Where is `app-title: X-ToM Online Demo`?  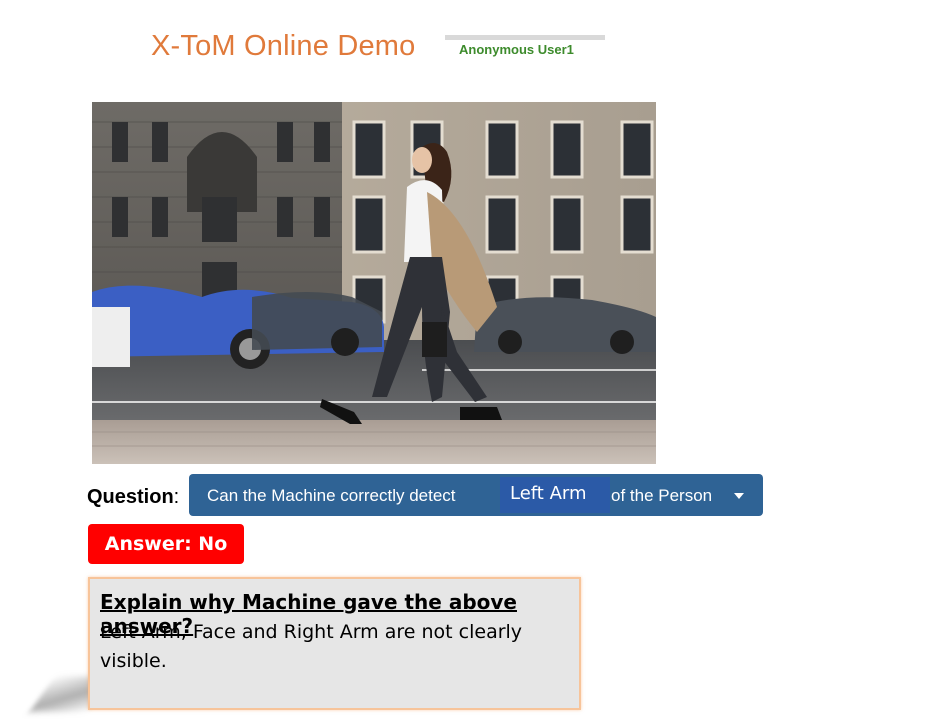
app-title: X-ToM Online Demo is located at coordinates (283, 46).